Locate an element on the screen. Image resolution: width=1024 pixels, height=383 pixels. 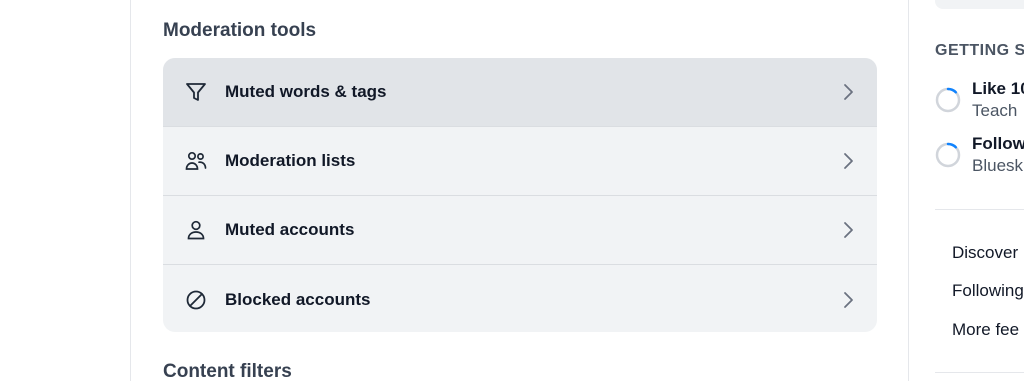
blocked-accounts-row: Blocked accounts is located at coordinates (520, 298).